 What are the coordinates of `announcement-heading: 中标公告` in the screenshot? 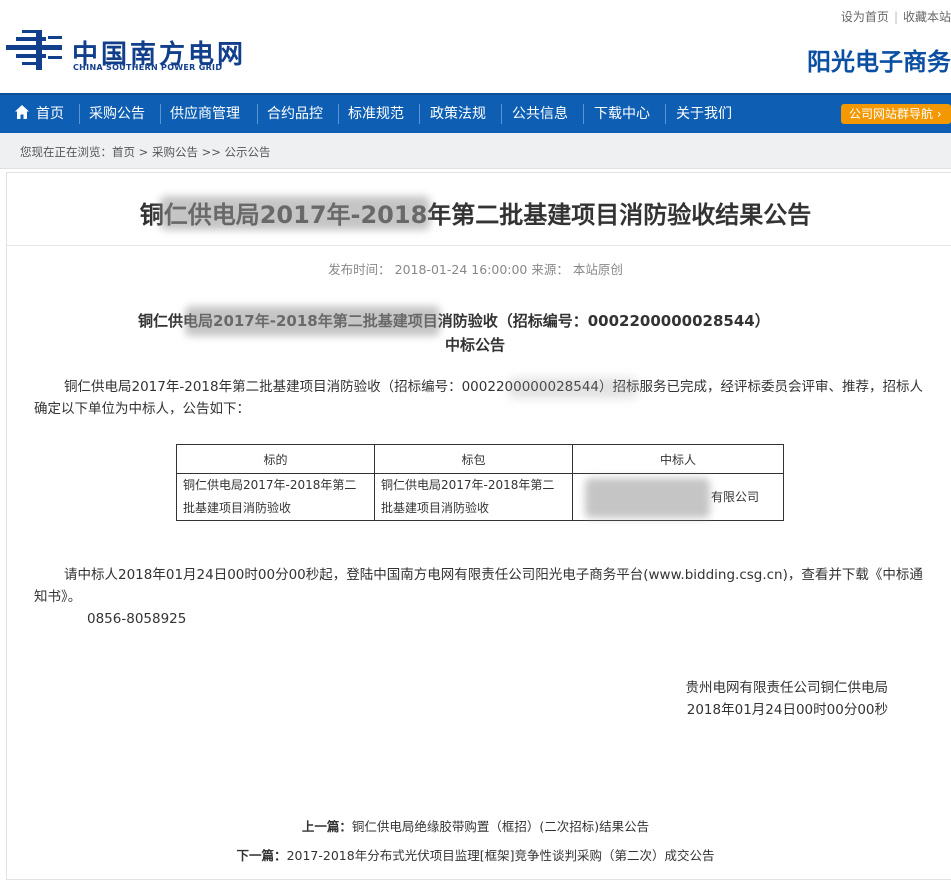 It's located at (475, 345).